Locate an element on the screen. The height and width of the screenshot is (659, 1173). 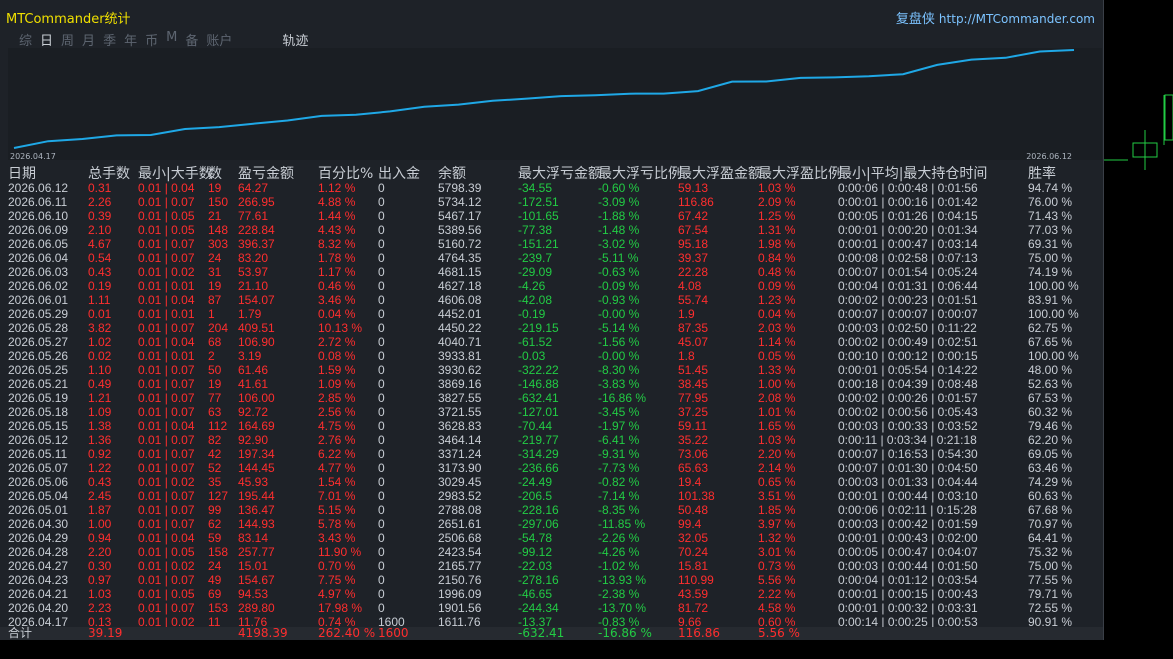
header-col-5: 百分比% is located at coordinates (345, 173).